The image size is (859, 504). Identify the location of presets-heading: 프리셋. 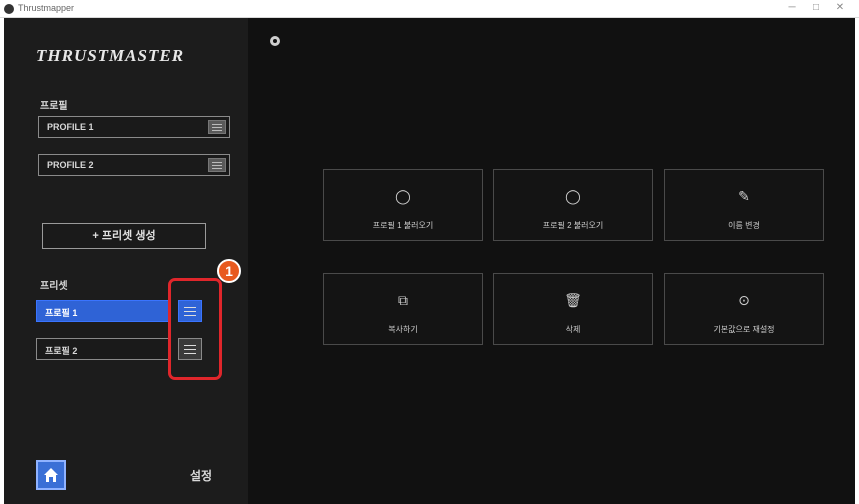
(54, 286).